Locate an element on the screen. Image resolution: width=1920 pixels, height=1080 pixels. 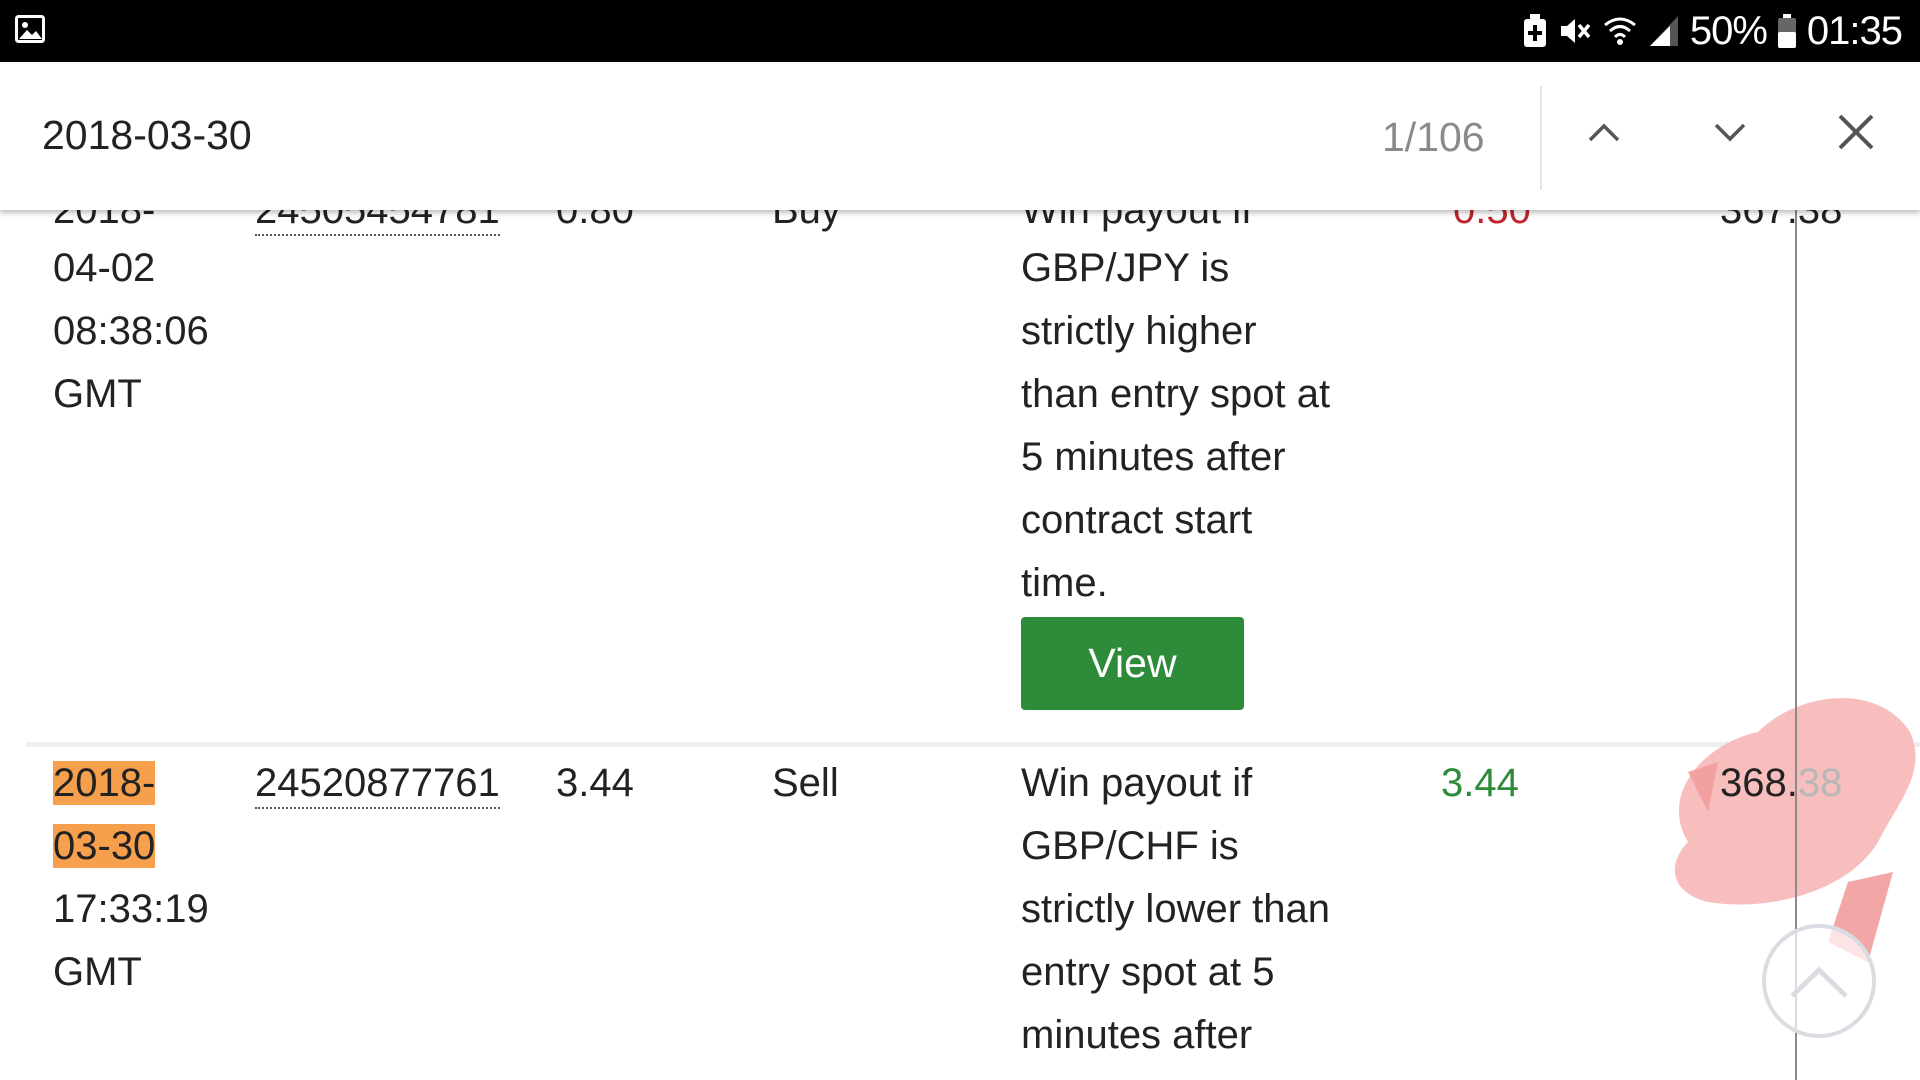
description-line: strictly higher is located at coordinates (1139, 331).